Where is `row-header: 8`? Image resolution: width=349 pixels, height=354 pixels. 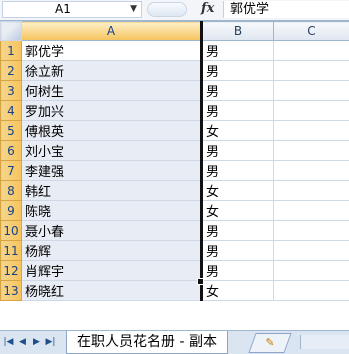 row-header: 8 is located at coordinates (11, 191).